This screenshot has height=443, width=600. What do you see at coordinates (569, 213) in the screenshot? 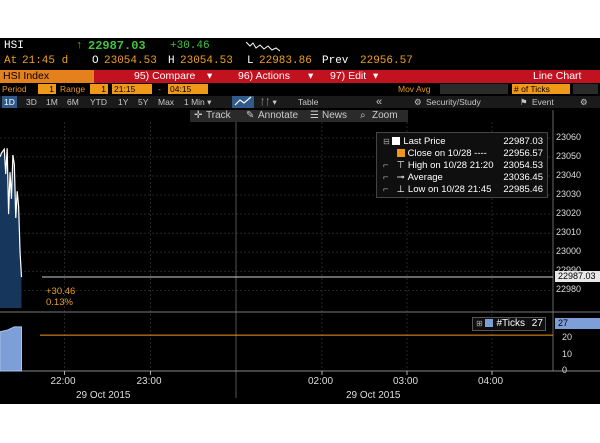
I see `price-tick-label: 23020` at bounding box center [569, 213].